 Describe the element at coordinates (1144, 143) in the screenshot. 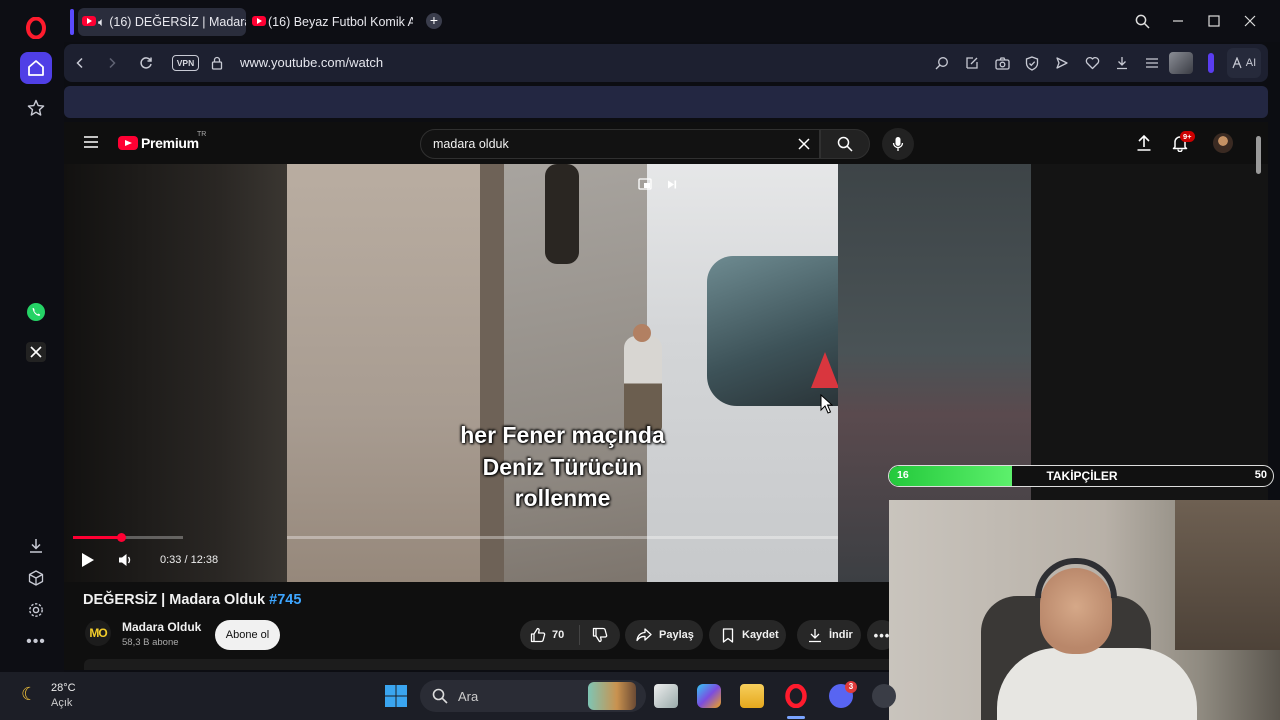

I see `upload-icon` at that location.